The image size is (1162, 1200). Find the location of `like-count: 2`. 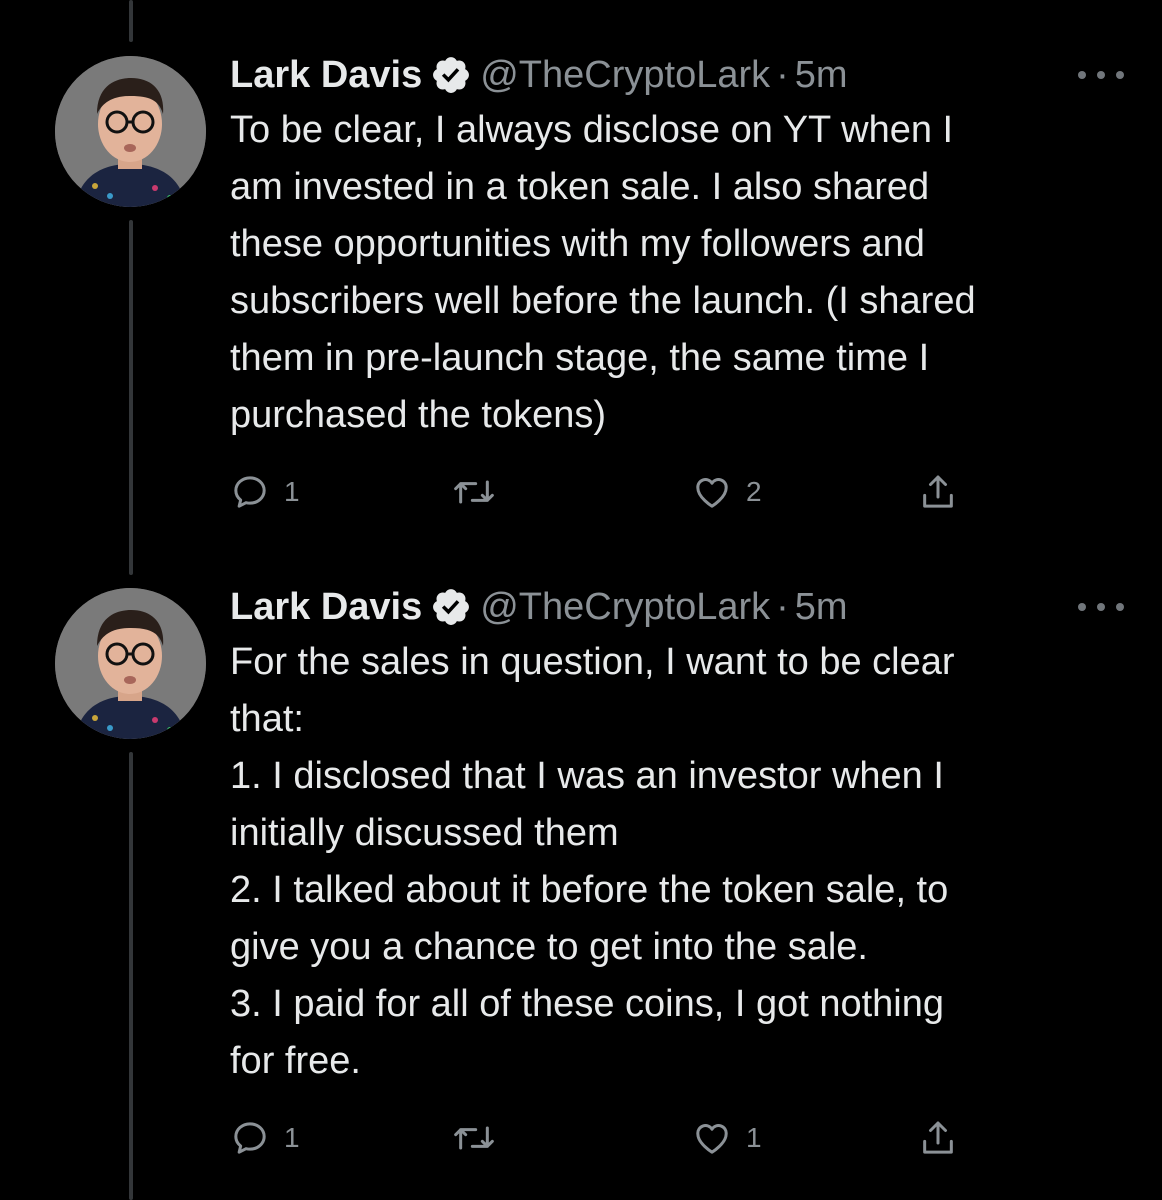

like-count: 2 is located at coordinates (754, 491).